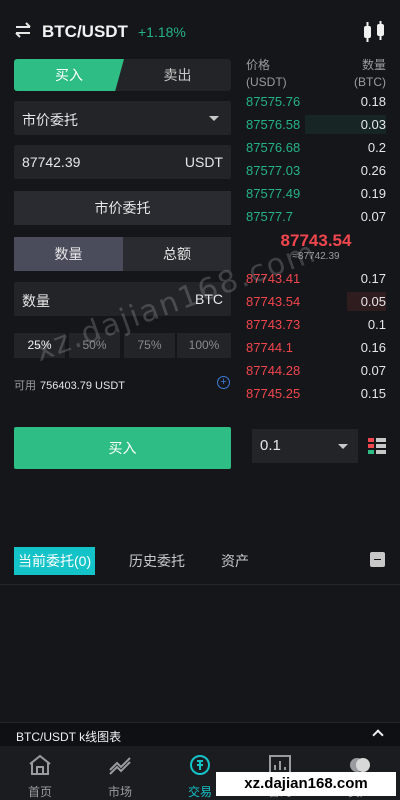  Describe the element at coordinates (273, 301) in the screenshot. I see `order-price: 87743.54` at that location.